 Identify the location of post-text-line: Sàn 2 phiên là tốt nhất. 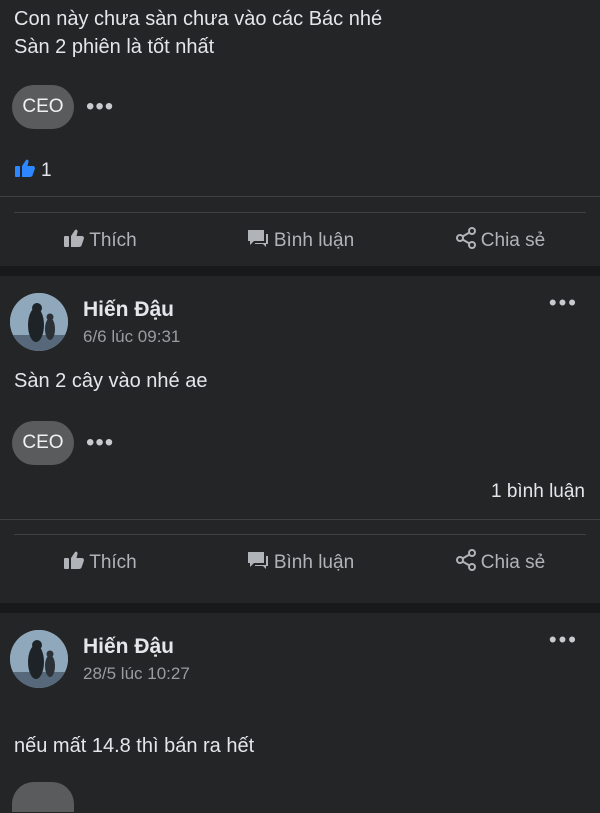
(114, 47).